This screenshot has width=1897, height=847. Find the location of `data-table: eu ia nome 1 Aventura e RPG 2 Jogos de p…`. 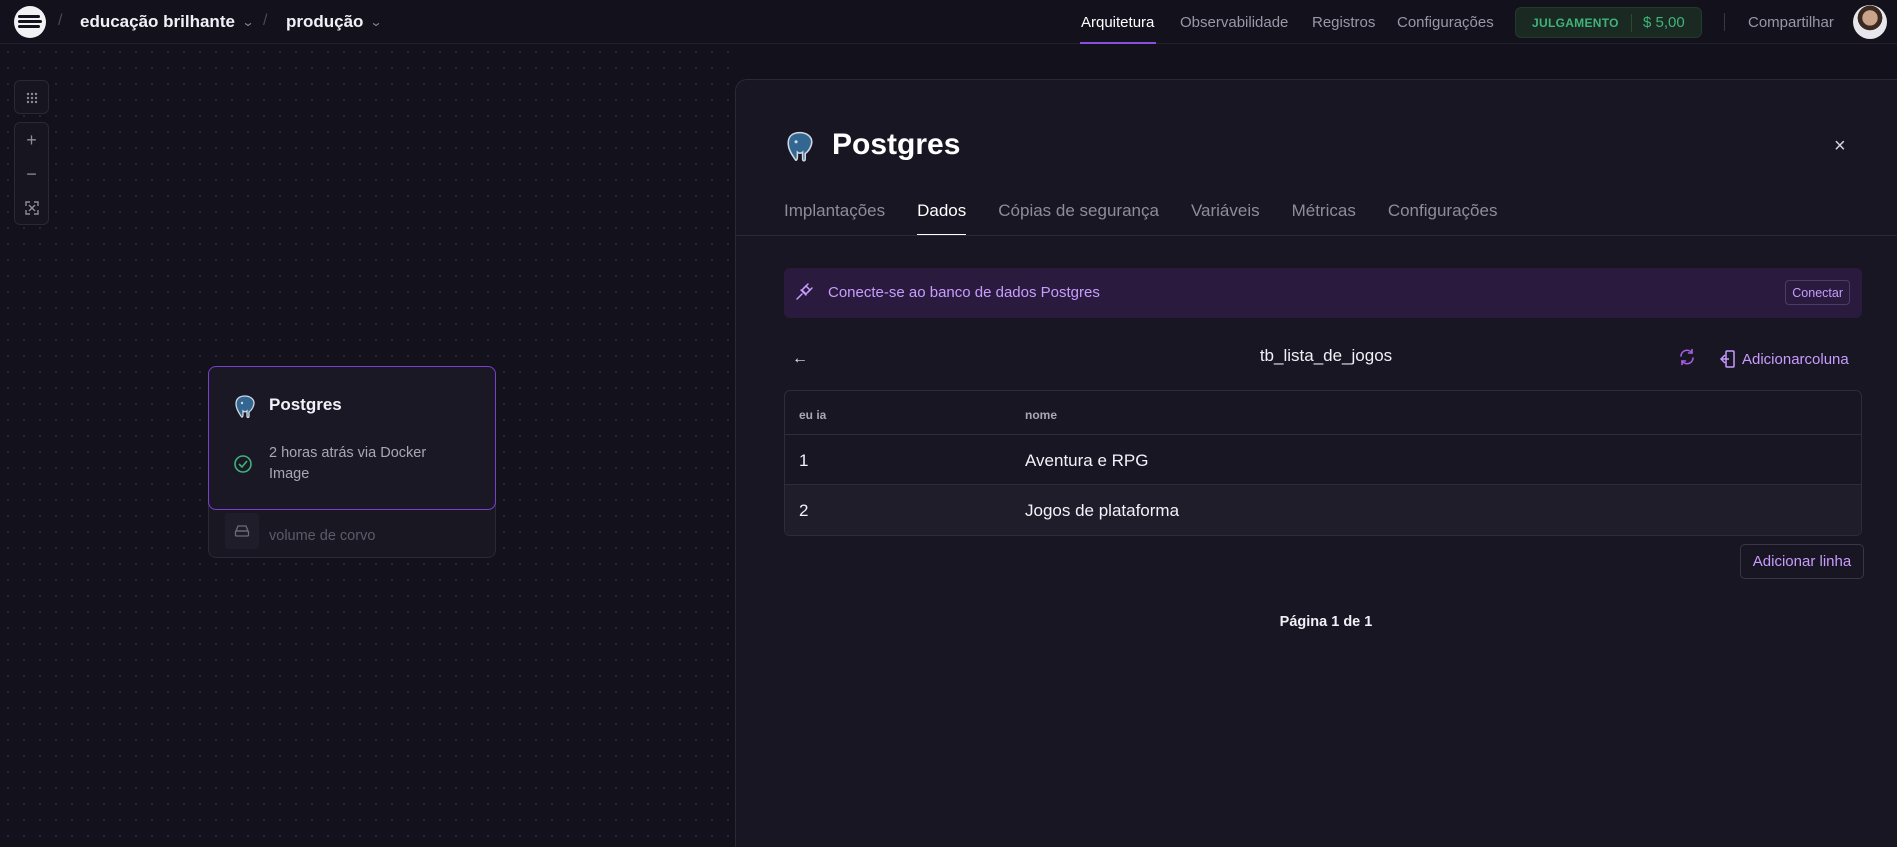

data-table: eu ia nome 1 Aventura e RPG 2 Jogos de p… is located at coordinates (1323, 463).